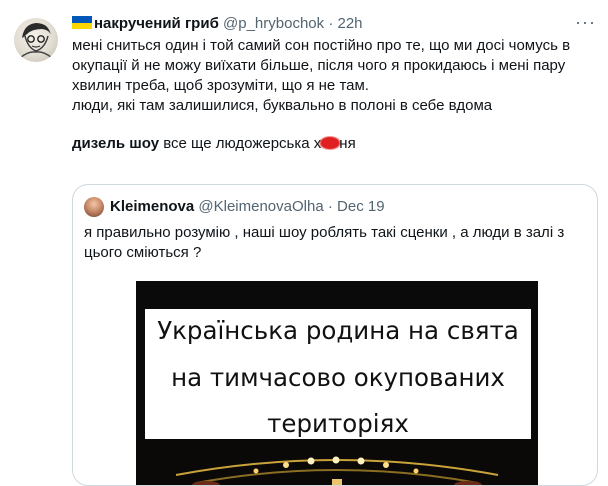 The width and height of the screenshot is (608, 486). What do you see at coordinates (337, 462) in the screenshot?
I see `stage-lights-graphic` at bounding box center [337, 462].